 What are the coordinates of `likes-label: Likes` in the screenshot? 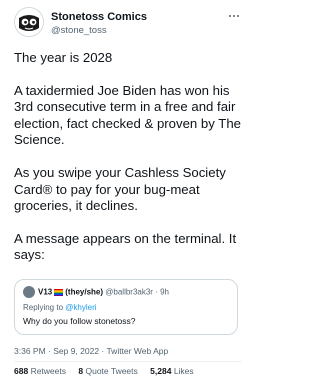 It's located at (183, 371).